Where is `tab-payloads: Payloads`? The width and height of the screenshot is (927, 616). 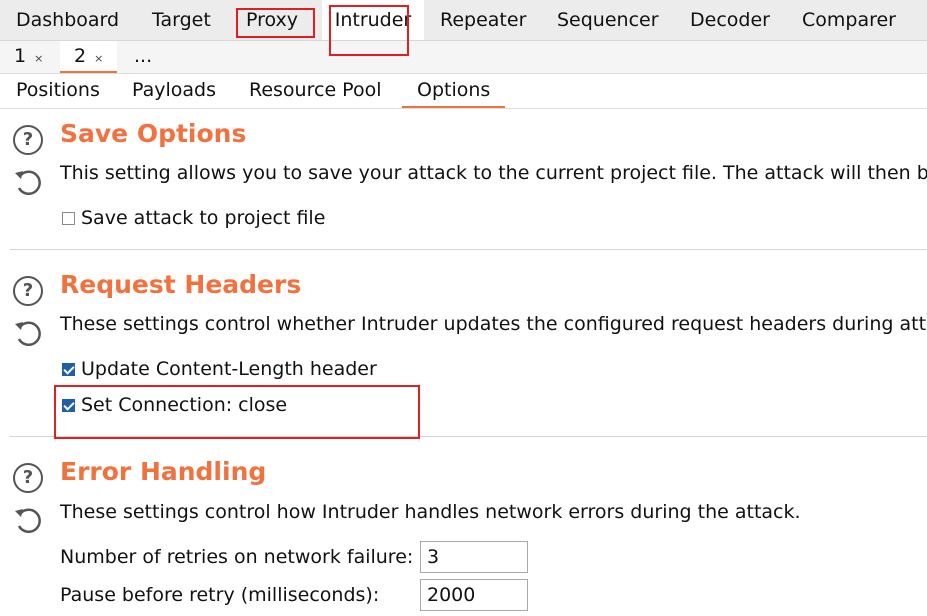 tab-payloads: Payloads is located at coordinates (174, 90).